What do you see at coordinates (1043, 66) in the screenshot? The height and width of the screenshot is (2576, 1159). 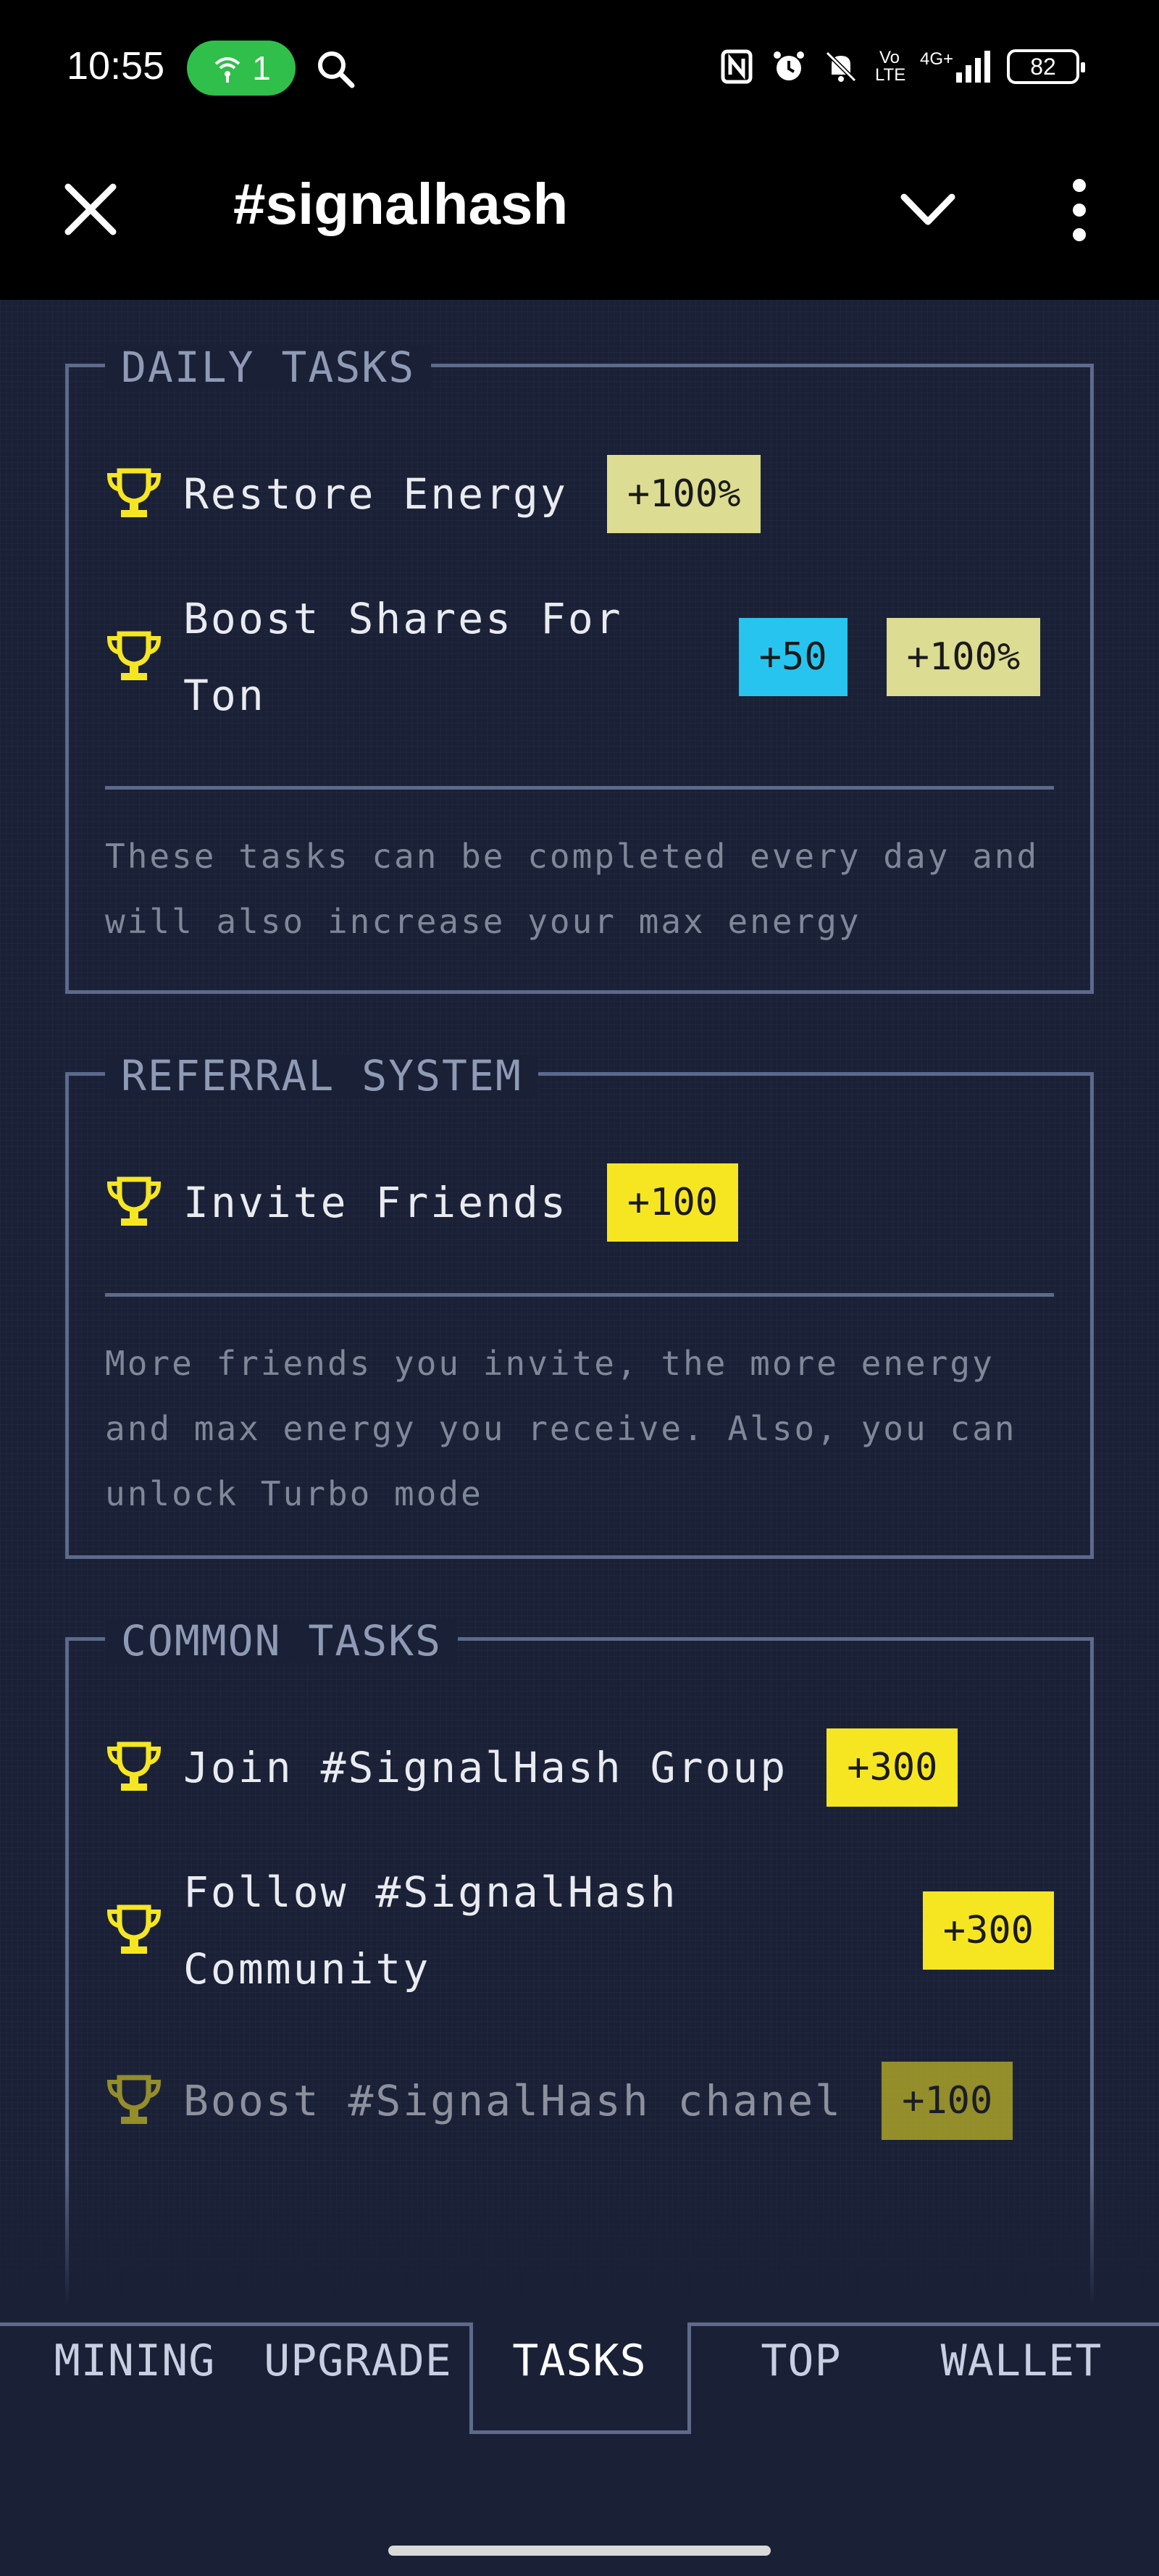 I see `battery-level: 82` at bounding box center [1043, 66].